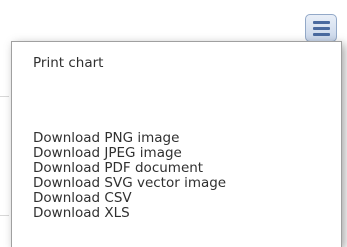 The image size is (347, 247). Describe the element at coordinates (106, 138) in the screenshot. I see `menu-item-download-png: Download PNG image` at that location.